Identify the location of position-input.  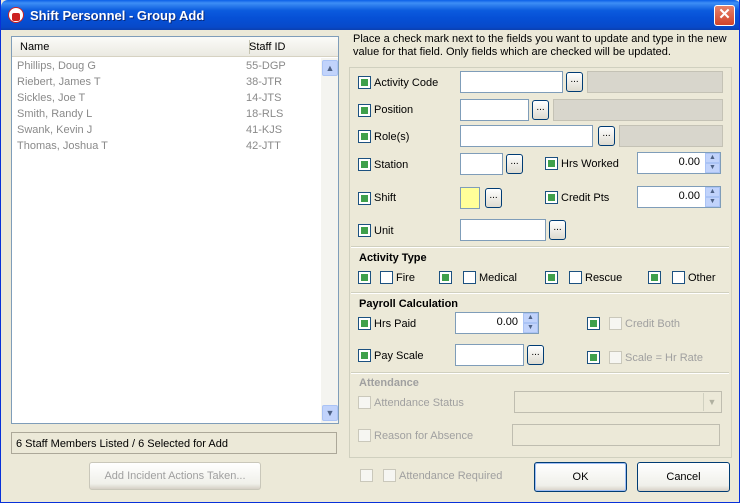
(494, 110).